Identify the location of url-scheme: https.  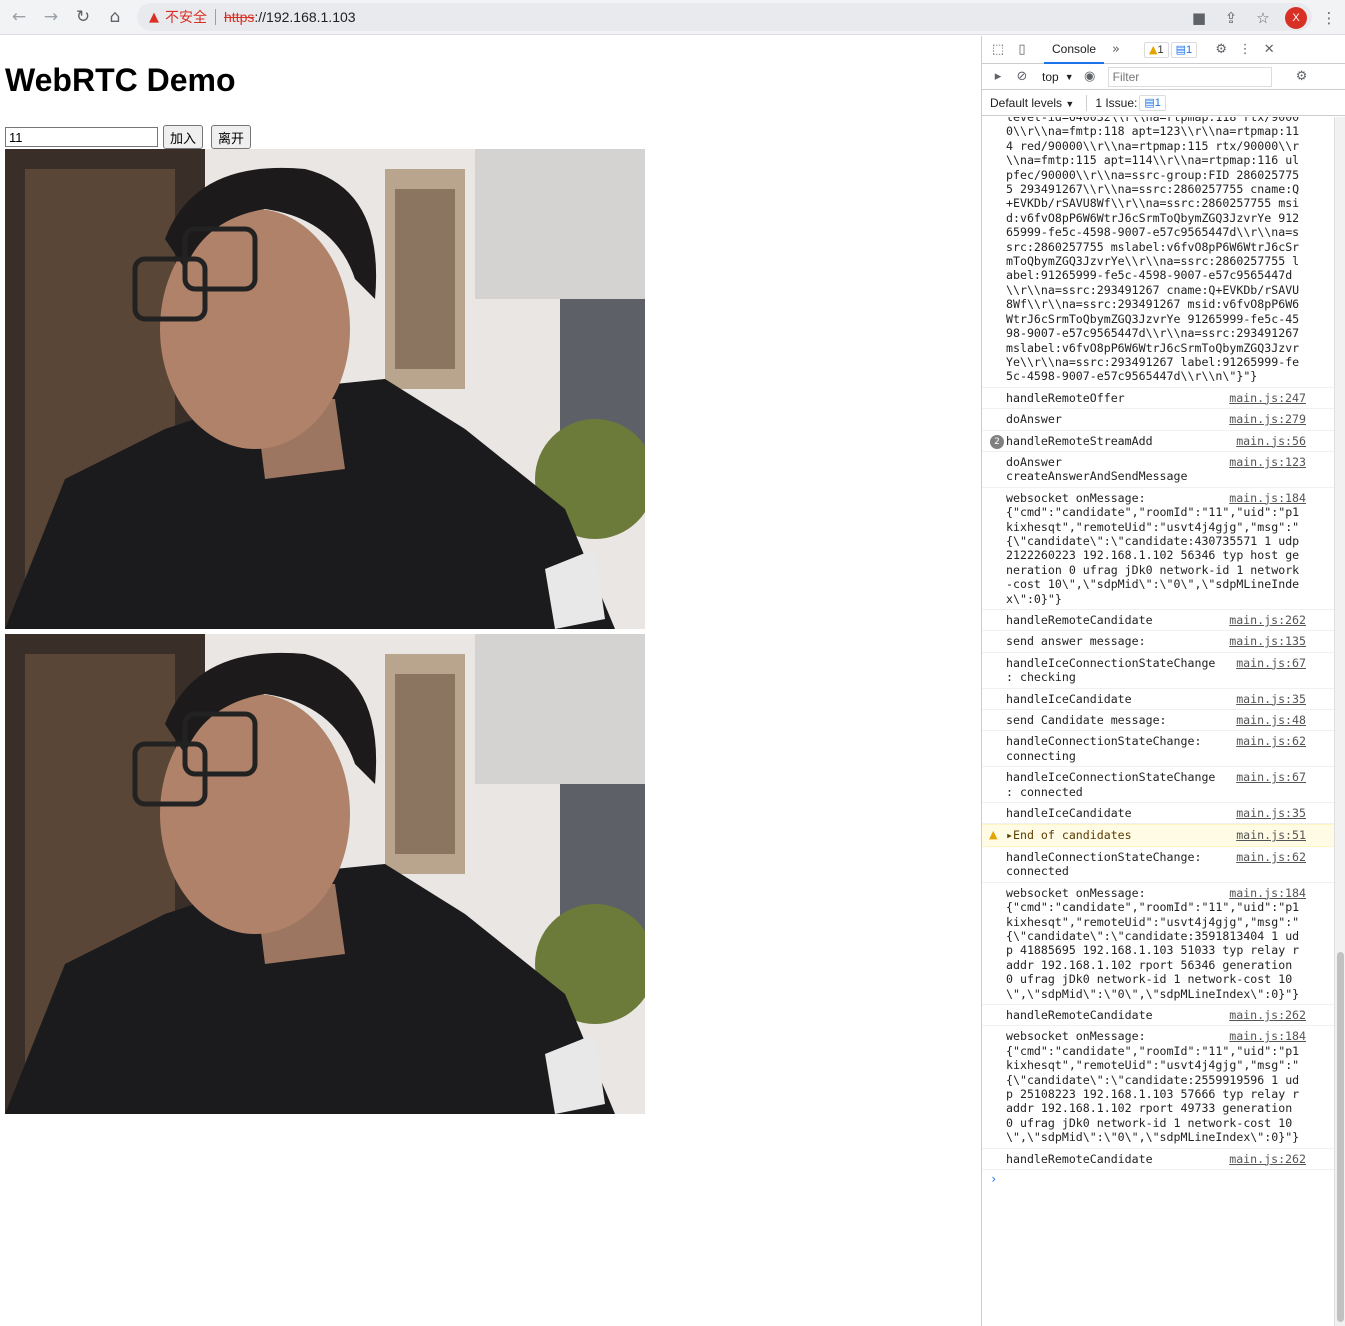
(239, 17).